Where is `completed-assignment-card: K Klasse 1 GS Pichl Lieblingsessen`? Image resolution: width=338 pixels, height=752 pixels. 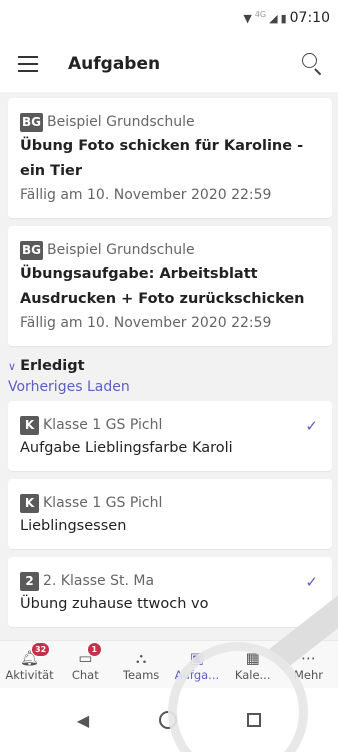 completed-assignment-card: K Klasse 1 GS Pichl Lieblingsessen is located at coordinates (170, 514).